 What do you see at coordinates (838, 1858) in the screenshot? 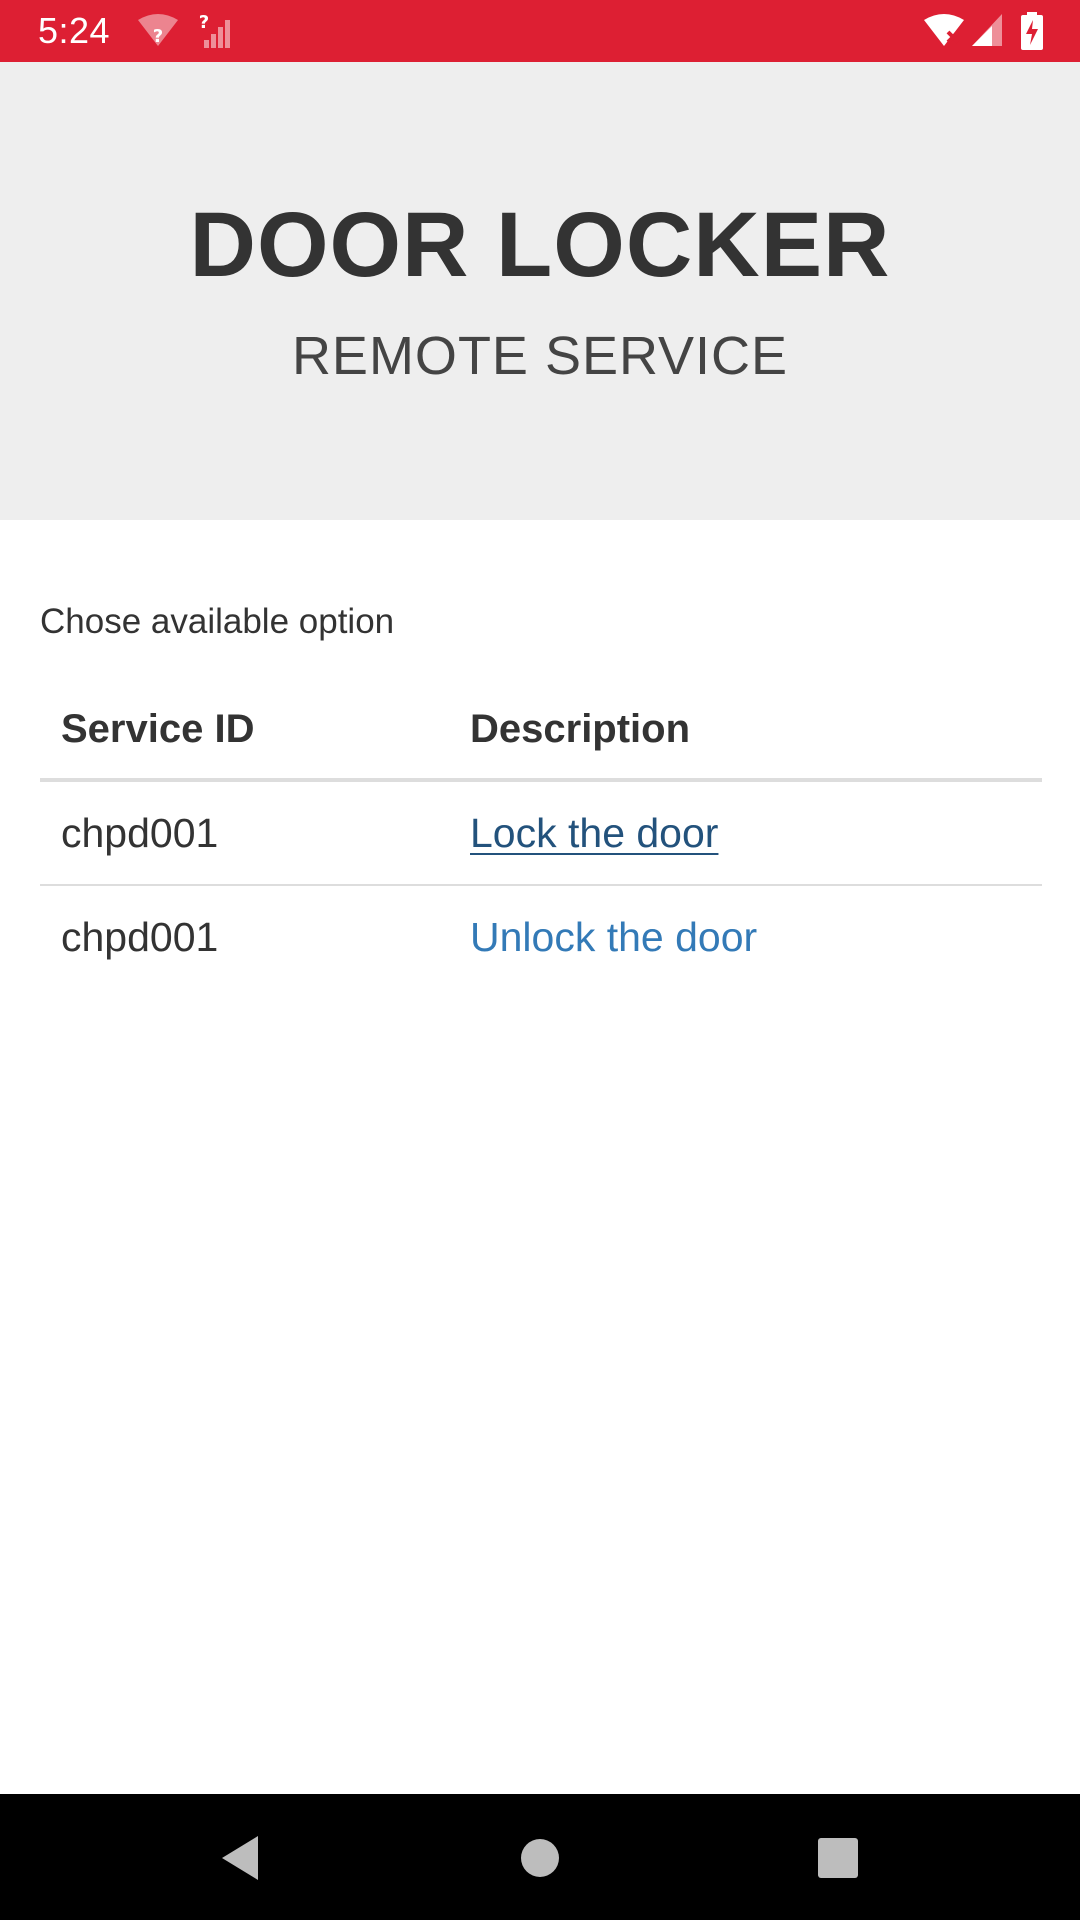
I see `recents-icon` at bounding box center [838, 1858].